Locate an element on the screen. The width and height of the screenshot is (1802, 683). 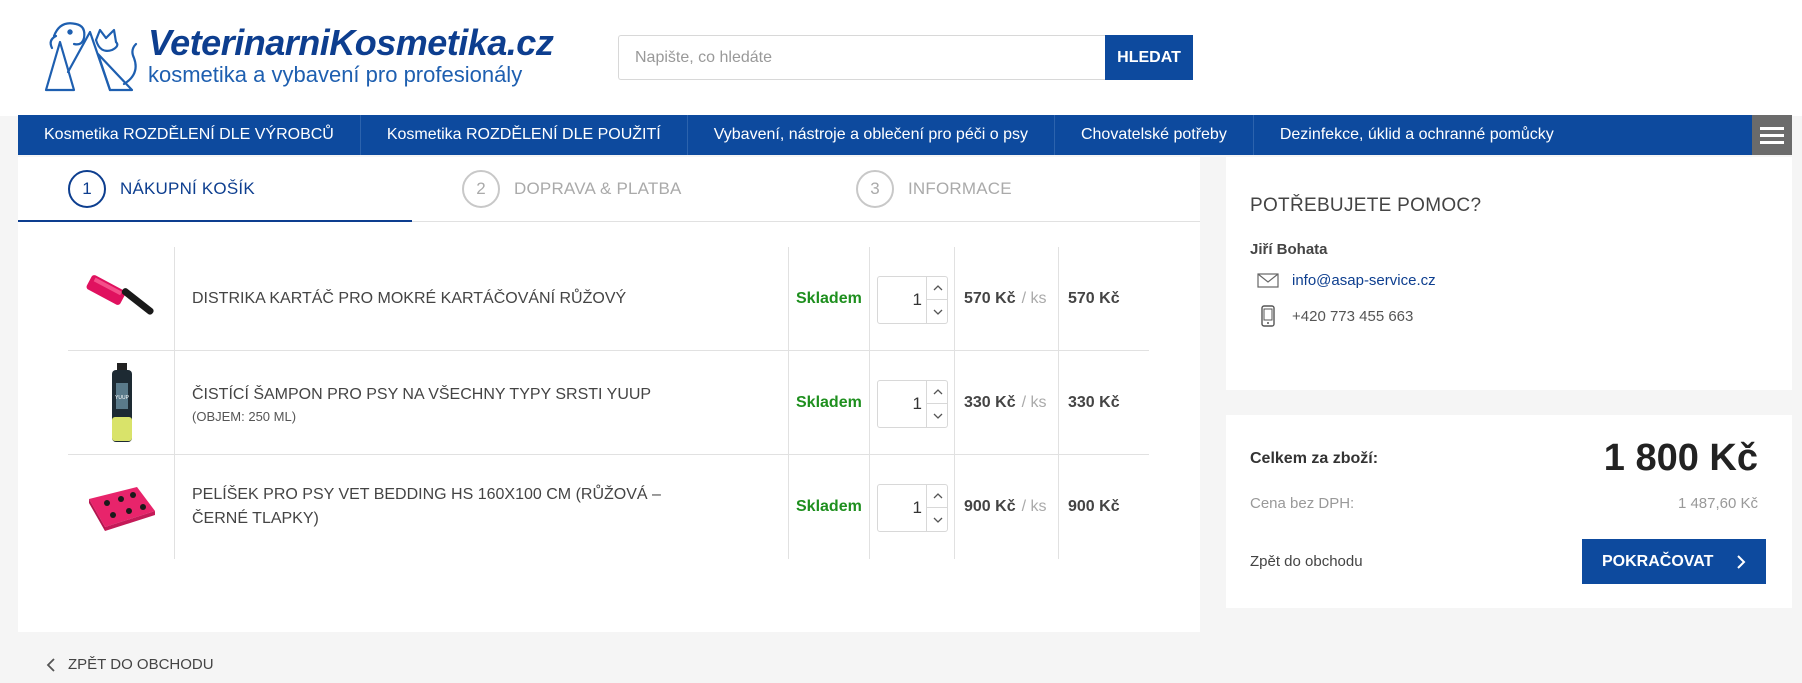
pink-brush-image is located at coordinates (120, 295).